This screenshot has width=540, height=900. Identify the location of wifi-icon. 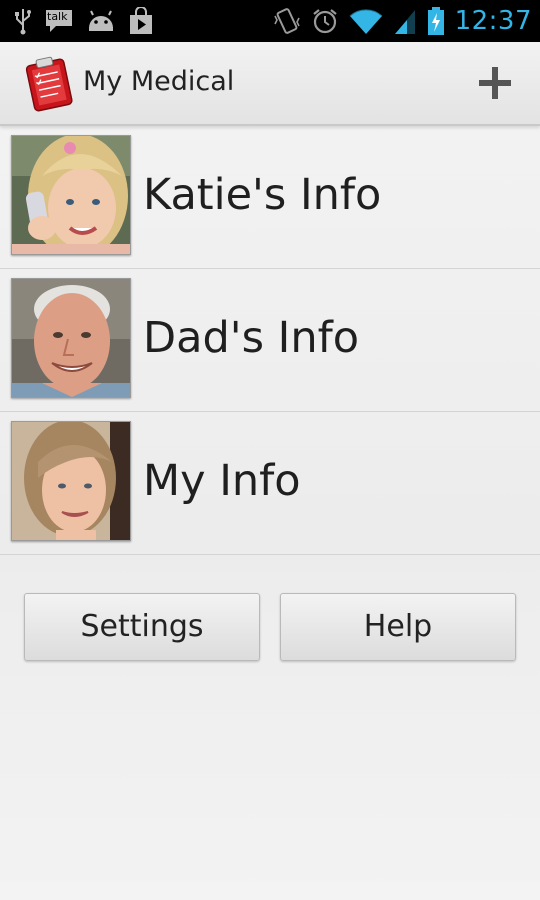
(365, 21).